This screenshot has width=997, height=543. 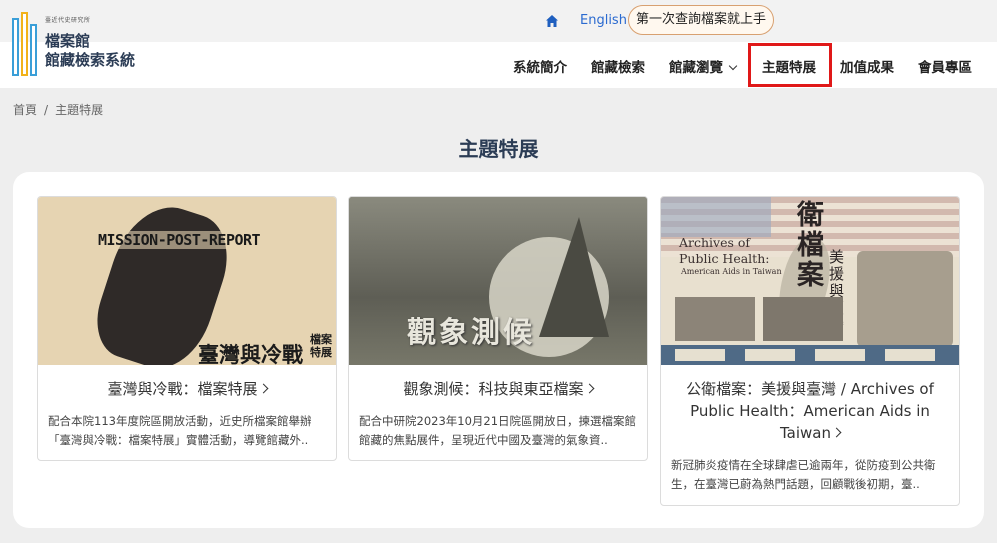 I want to click on exhibition-card-title-text: 觀象測候：科技與東亞檔案, so click(x=493, y=389).